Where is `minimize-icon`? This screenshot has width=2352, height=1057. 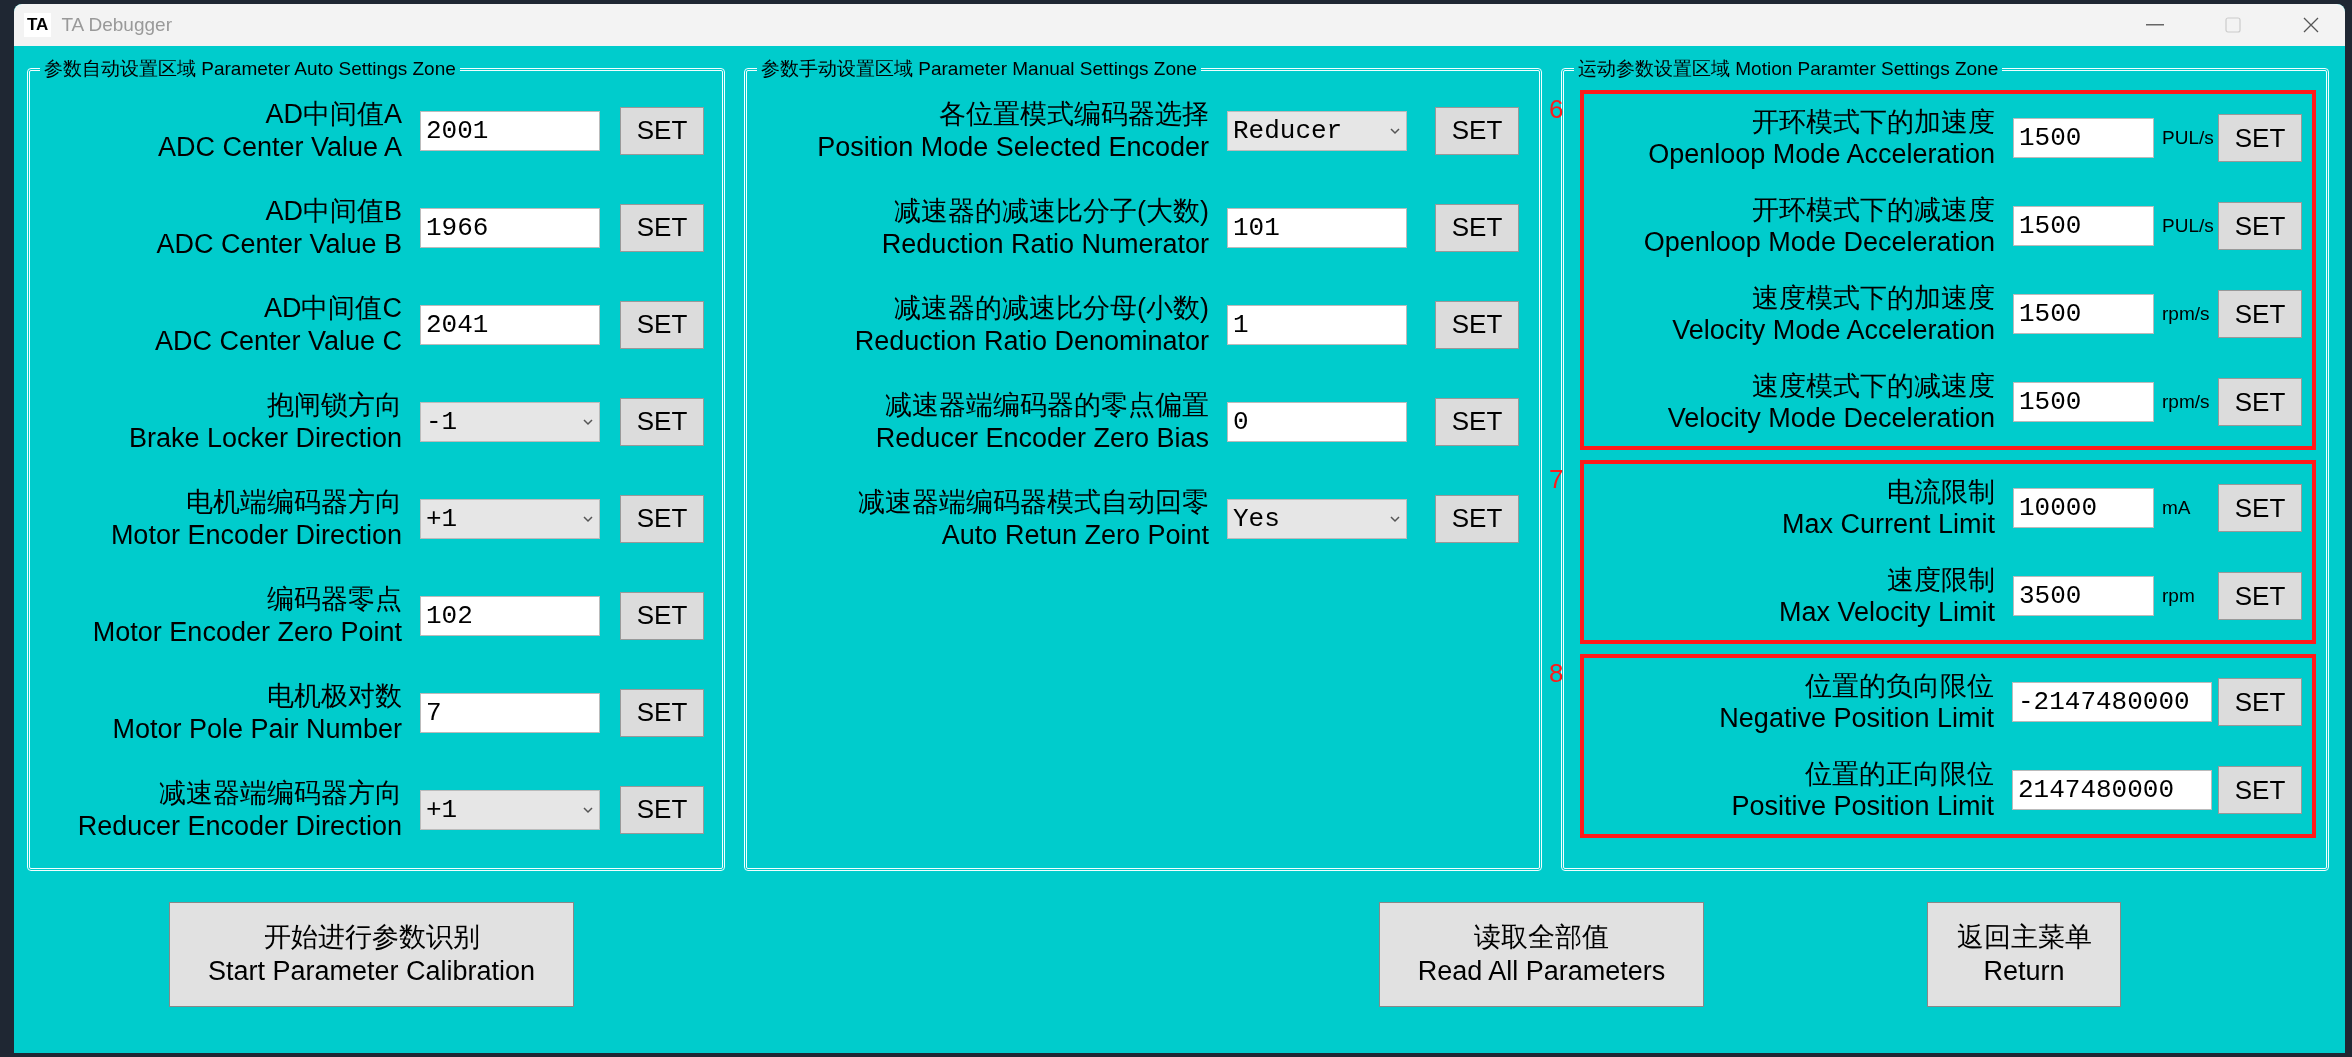 minimize-icon is located at coordinates (2155, 25).